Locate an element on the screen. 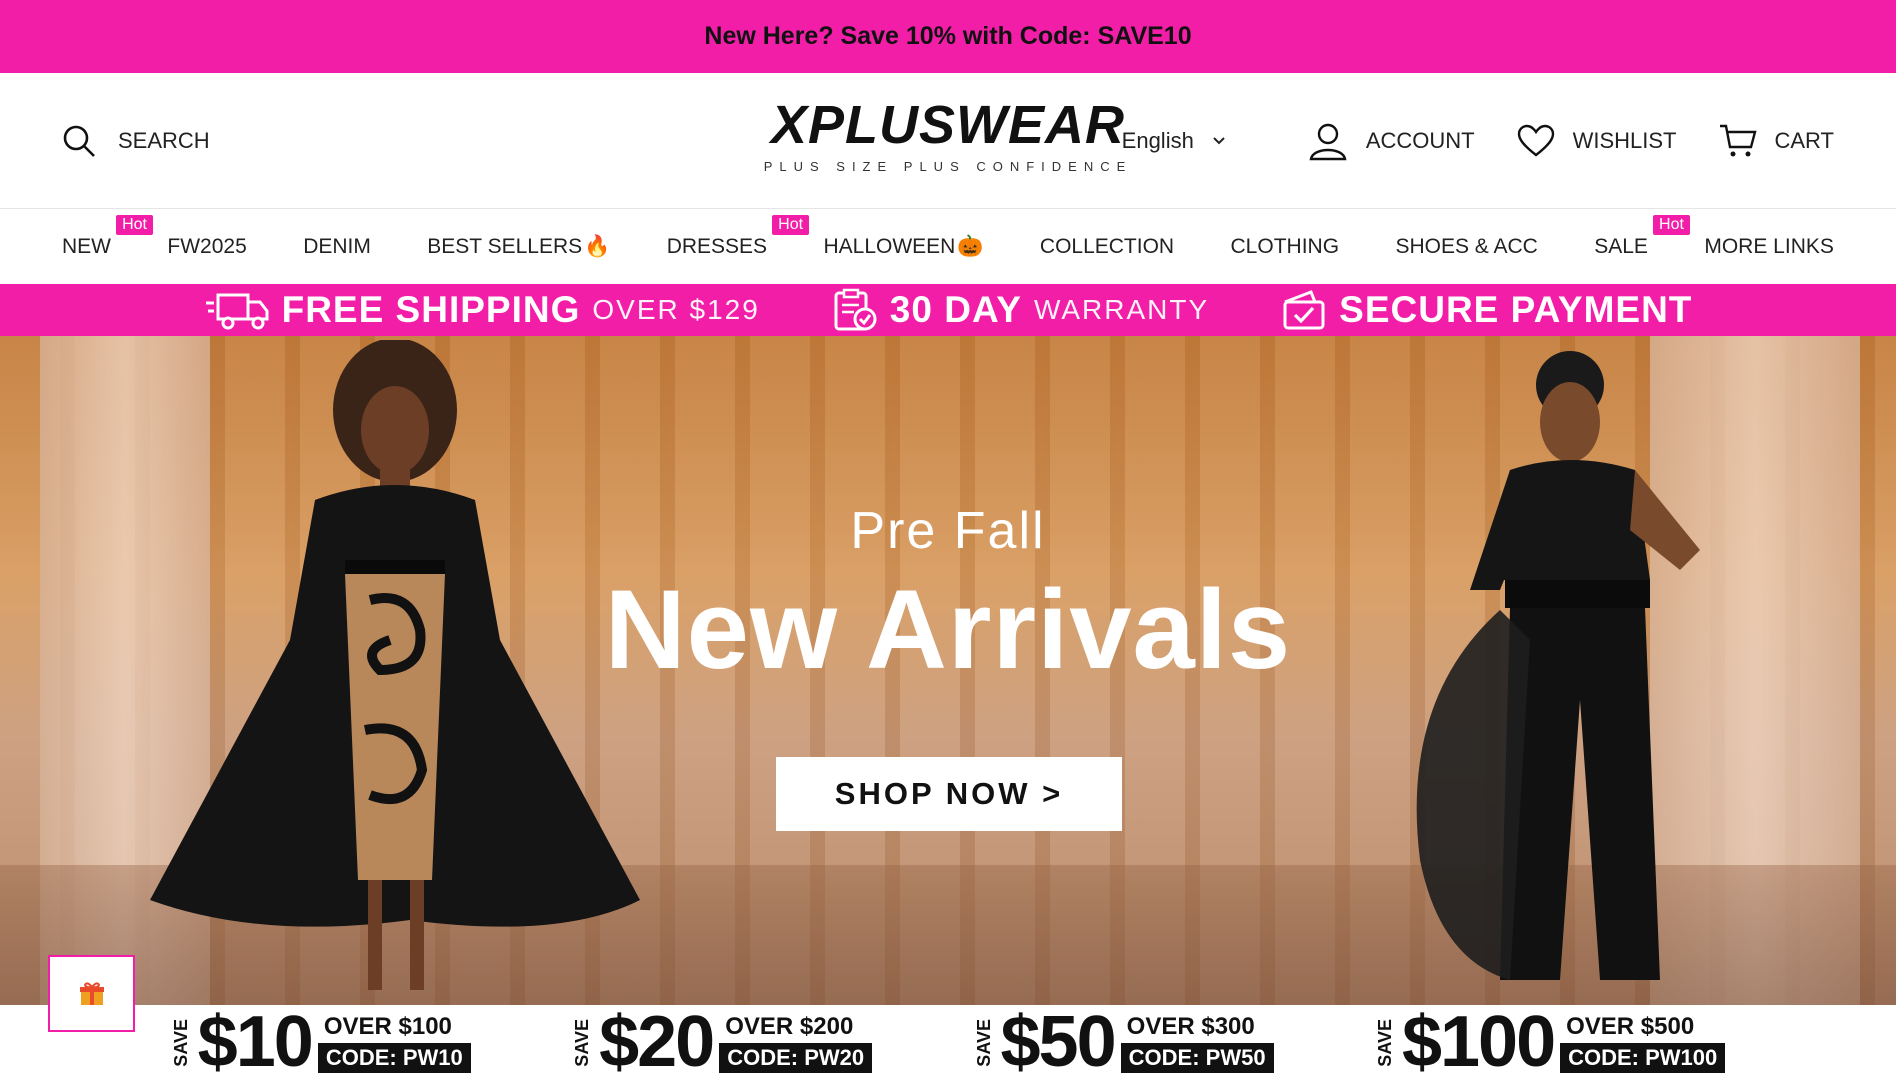 Image resolution: width=1896 pixels, height=1082 pixels. language-selector: English is located at coordinates (1174, 141).